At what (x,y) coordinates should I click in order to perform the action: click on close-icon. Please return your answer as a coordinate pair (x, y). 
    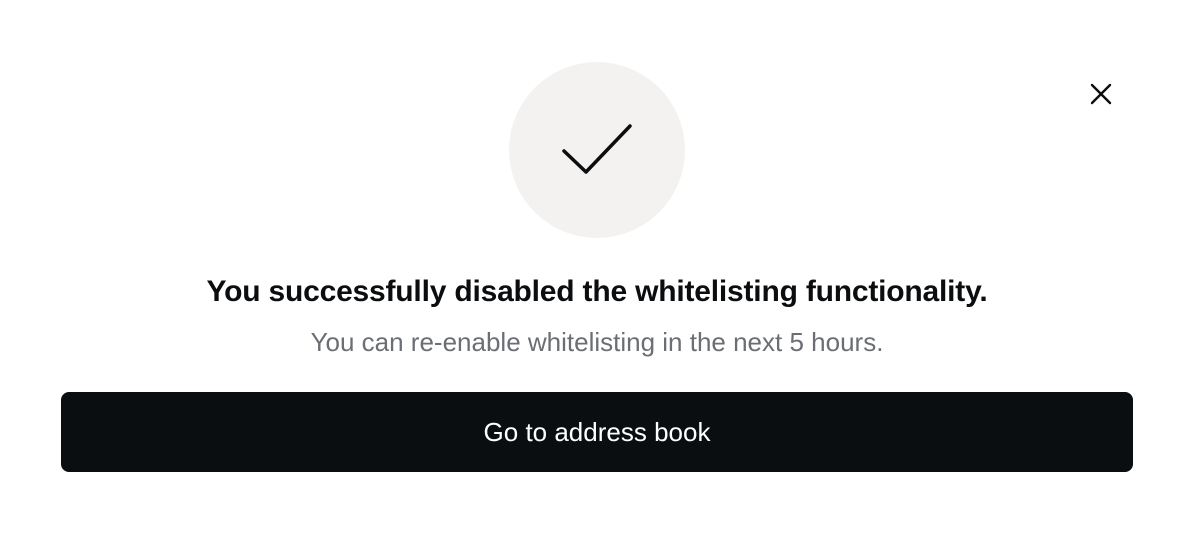
    Looking at the image, I should click on (1101, 94).